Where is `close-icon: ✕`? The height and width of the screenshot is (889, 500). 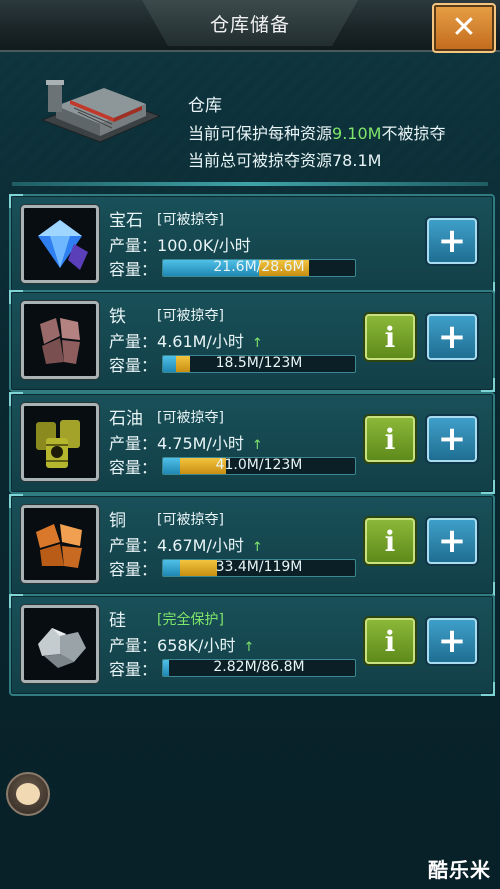
close-icon: ✕ is located at coordinates (464, 27).